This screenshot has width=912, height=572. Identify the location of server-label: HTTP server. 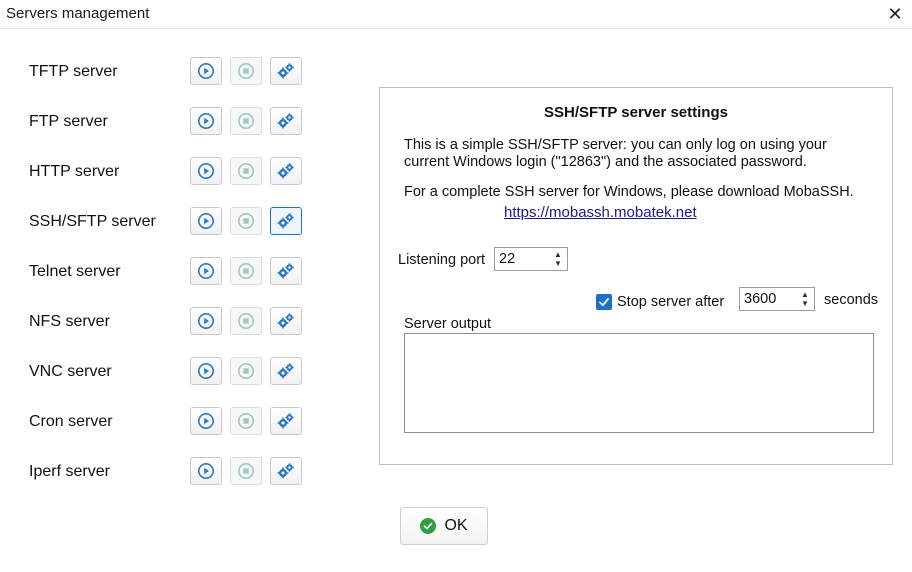
(74, 171).